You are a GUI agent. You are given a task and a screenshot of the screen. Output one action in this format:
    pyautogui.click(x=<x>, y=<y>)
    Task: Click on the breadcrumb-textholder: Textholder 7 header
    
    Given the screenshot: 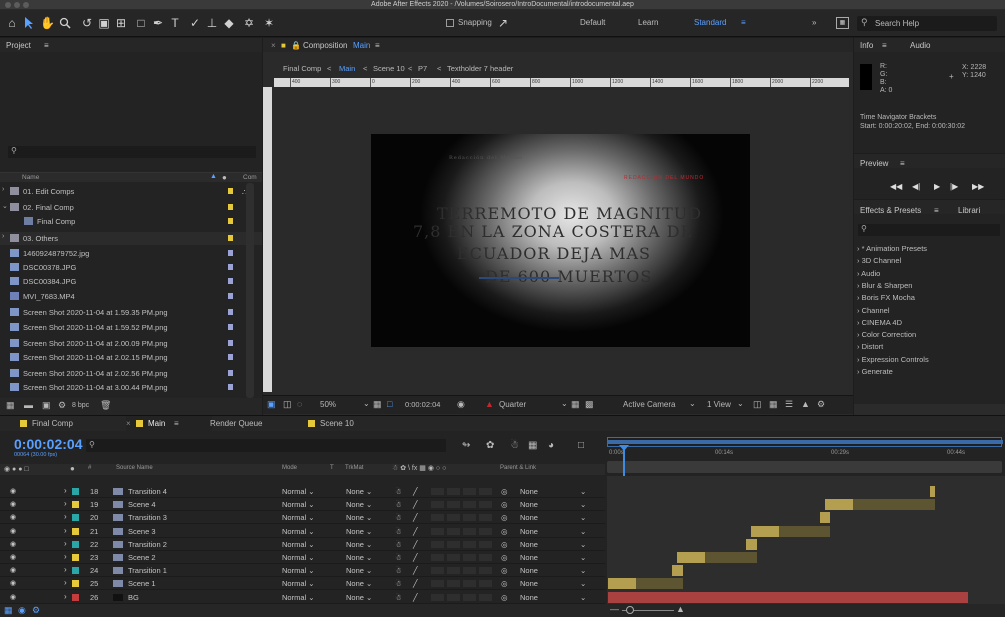 What is the action you would take?
    pyautogui.click(x=480, y=68)
    